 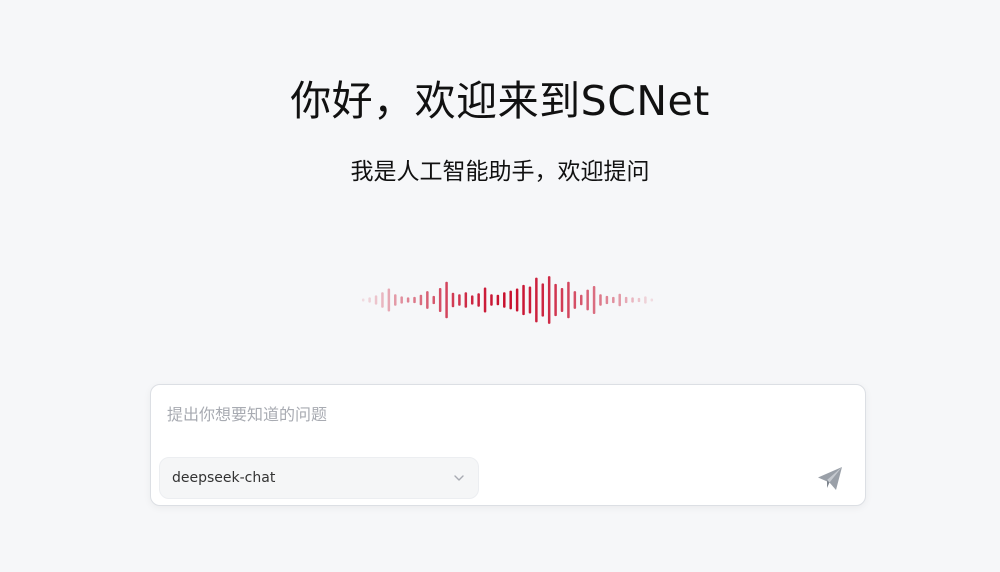 I want to click on page-subtitle: 我是人工智能助手，欢迎提问, so click(x=500, y=172).